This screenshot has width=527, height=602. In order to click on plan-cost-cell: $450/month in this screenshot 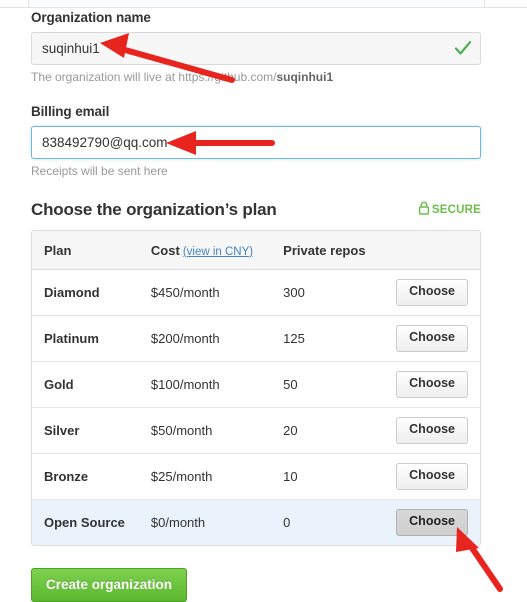, I will do `click(185, 292)`.